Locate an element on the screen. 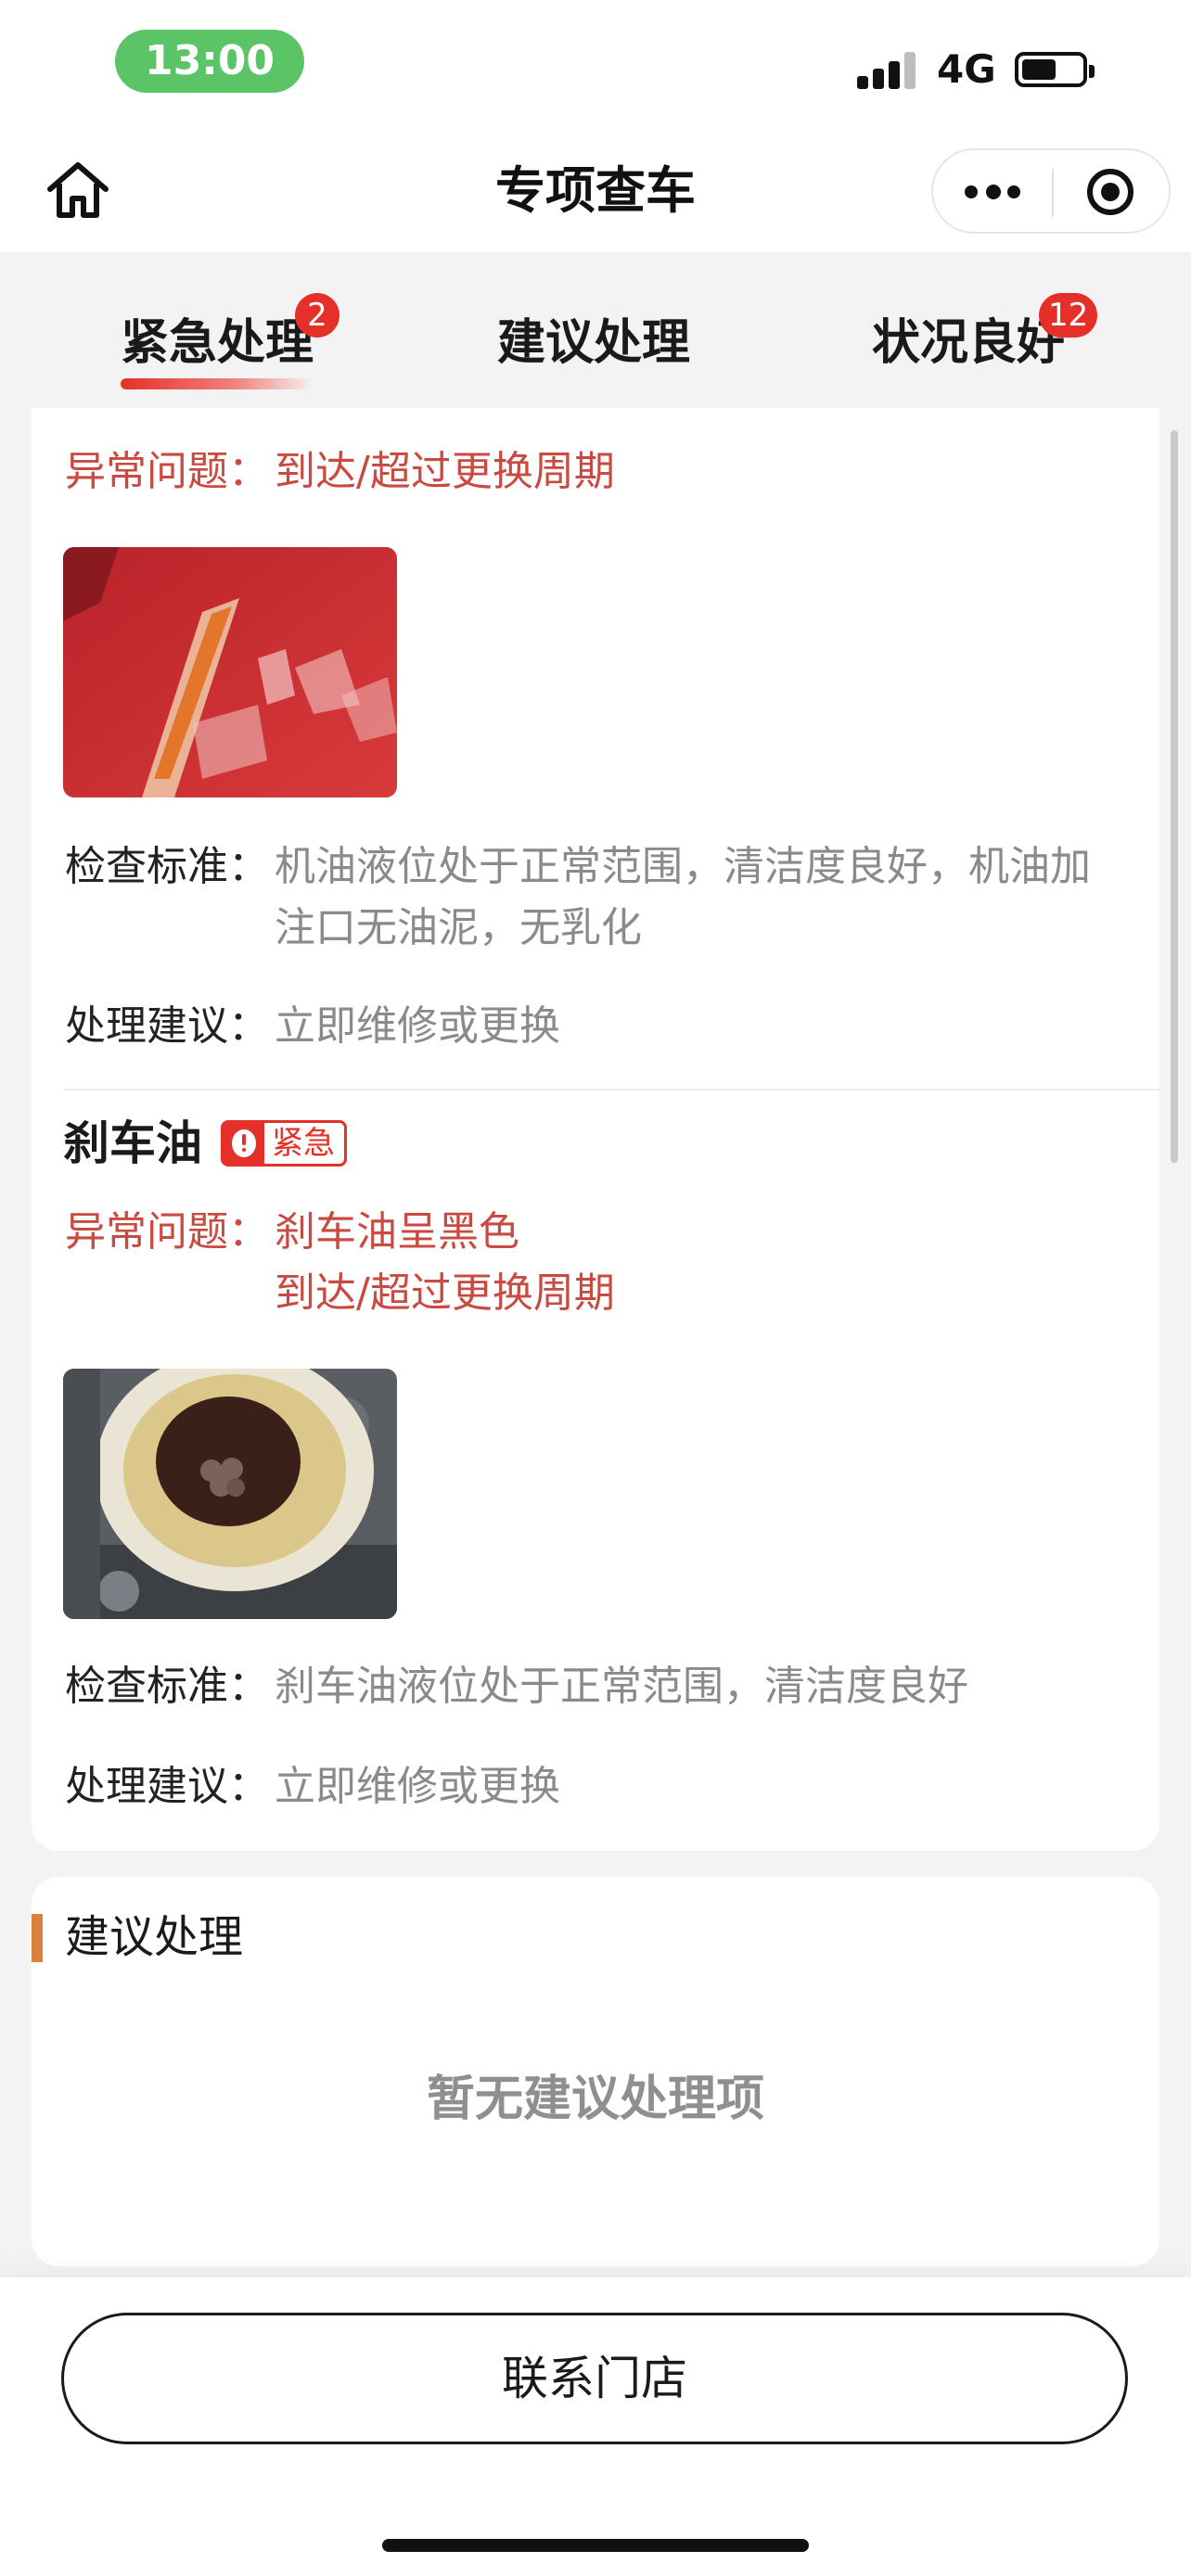  scrollbar is located at coordinates (1174, 796).